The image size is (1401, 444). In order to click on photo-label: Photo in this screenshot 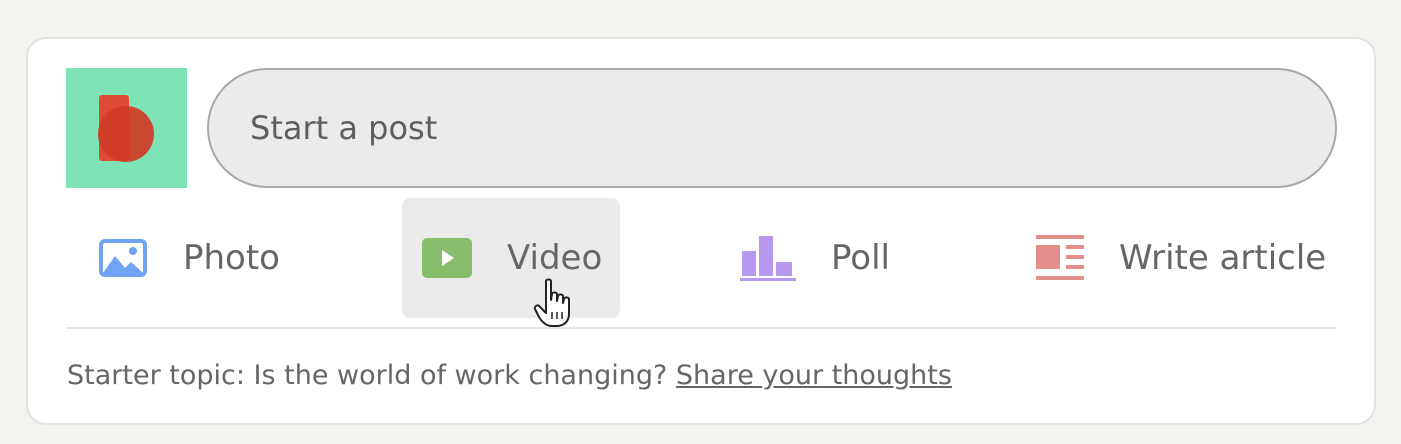, I will do `click(231, 258)`.